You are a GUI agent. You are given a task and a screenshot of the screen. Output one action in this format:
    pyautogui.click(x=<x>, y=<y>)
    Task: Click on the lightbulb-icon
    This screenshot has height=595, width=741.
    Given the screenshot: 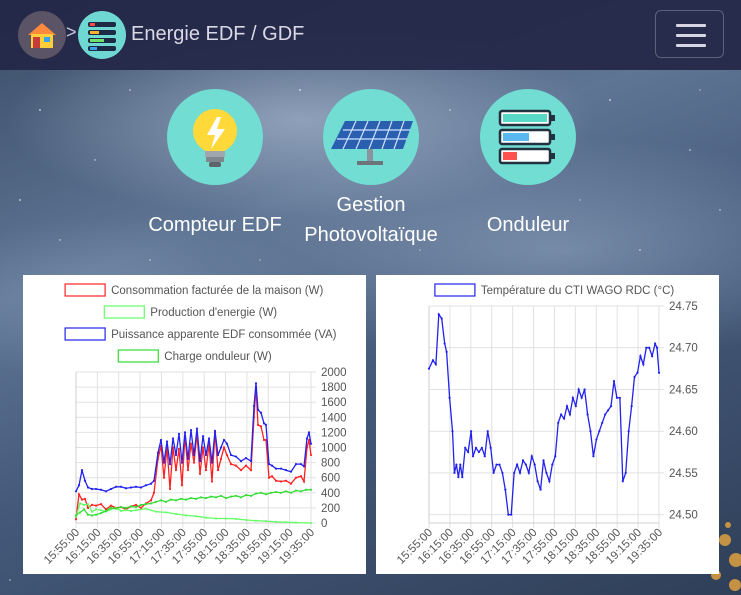 What is the action you would take?
    pyautogui.click(x=215, y=138)
    